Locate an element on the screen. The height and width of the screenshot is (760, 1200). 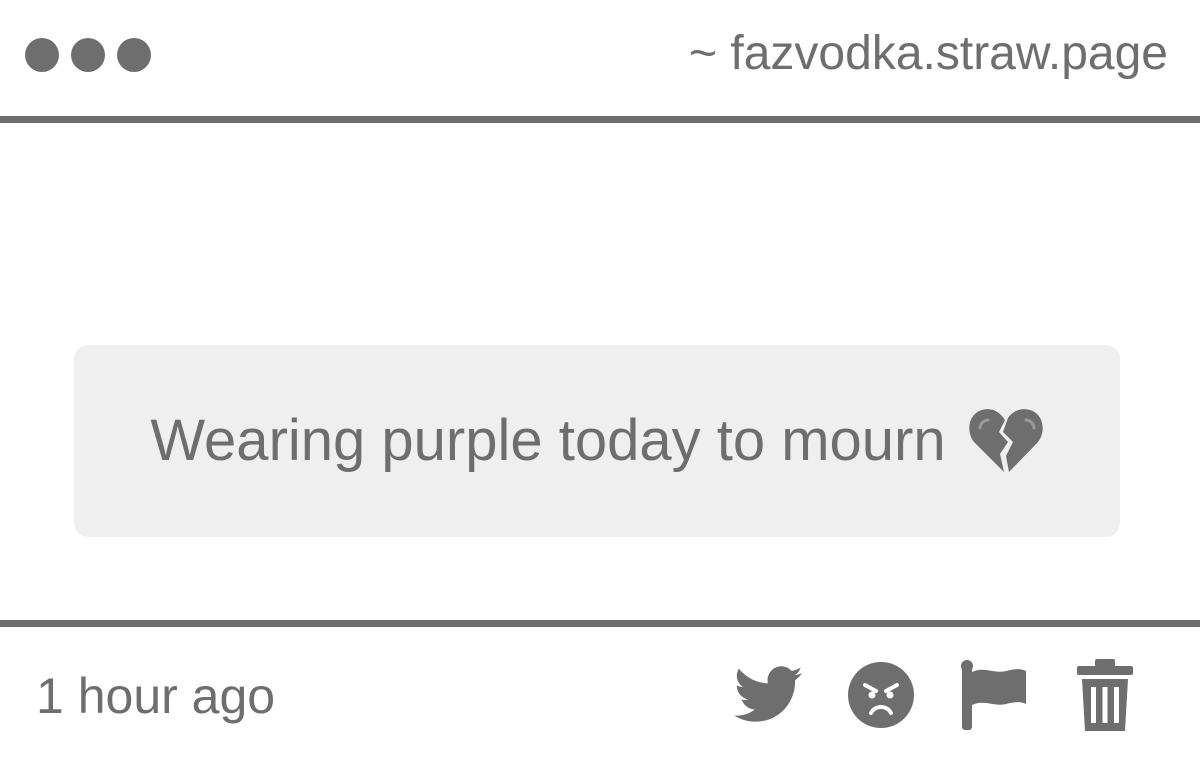
broken-heart-icon is located at coordinates (1006, 441).